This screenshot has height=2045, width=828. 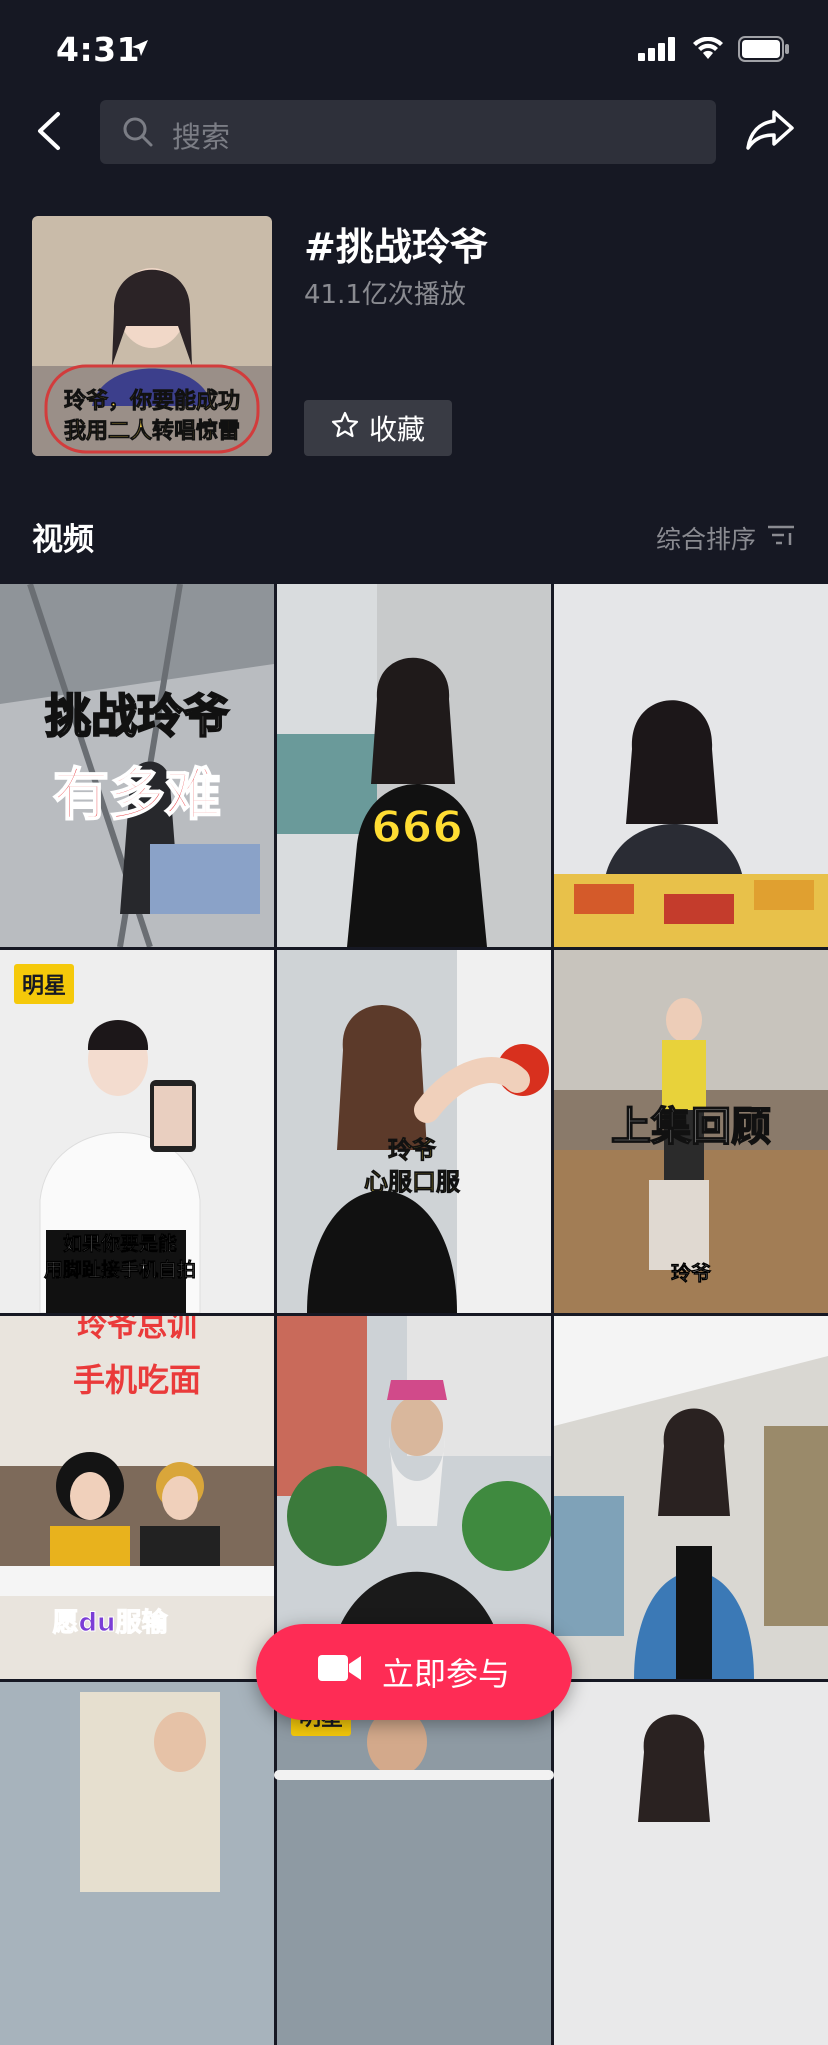 I want to click on video-tile: 玲爷 心服口服, so click(x=414, y=1131).